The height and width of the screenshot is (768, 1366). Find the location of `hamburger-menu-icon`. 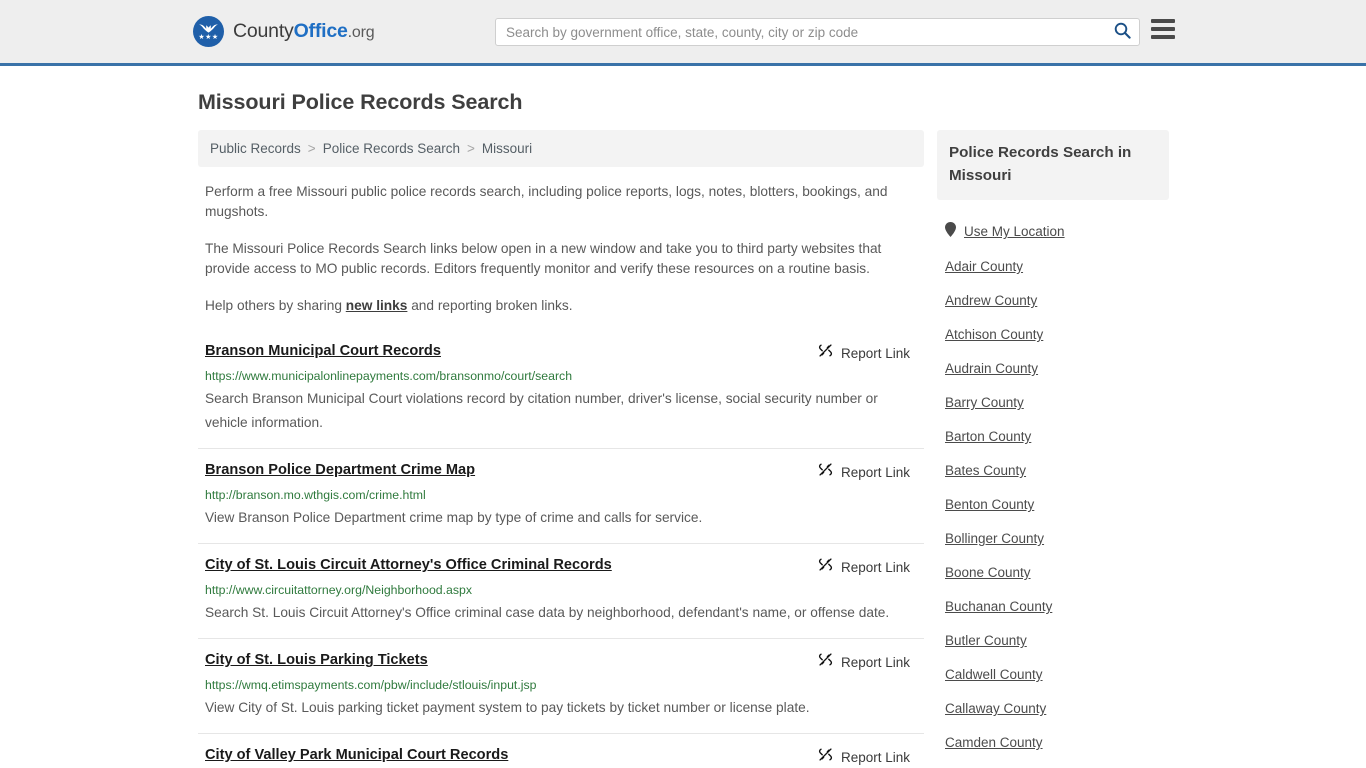

hamburger-menu-icon is located at coordinates (1163, 29).